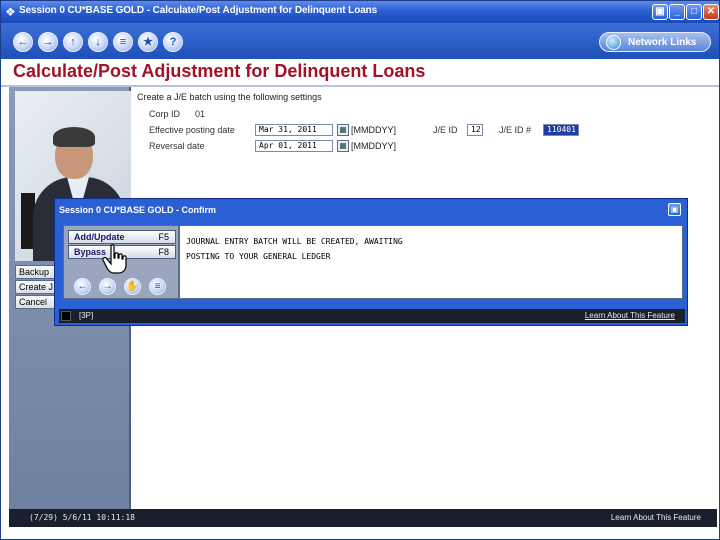 The width and height of the screenshot is (720, 540). I want to click on corp-id-label: Corp ID, so click(165, 114).